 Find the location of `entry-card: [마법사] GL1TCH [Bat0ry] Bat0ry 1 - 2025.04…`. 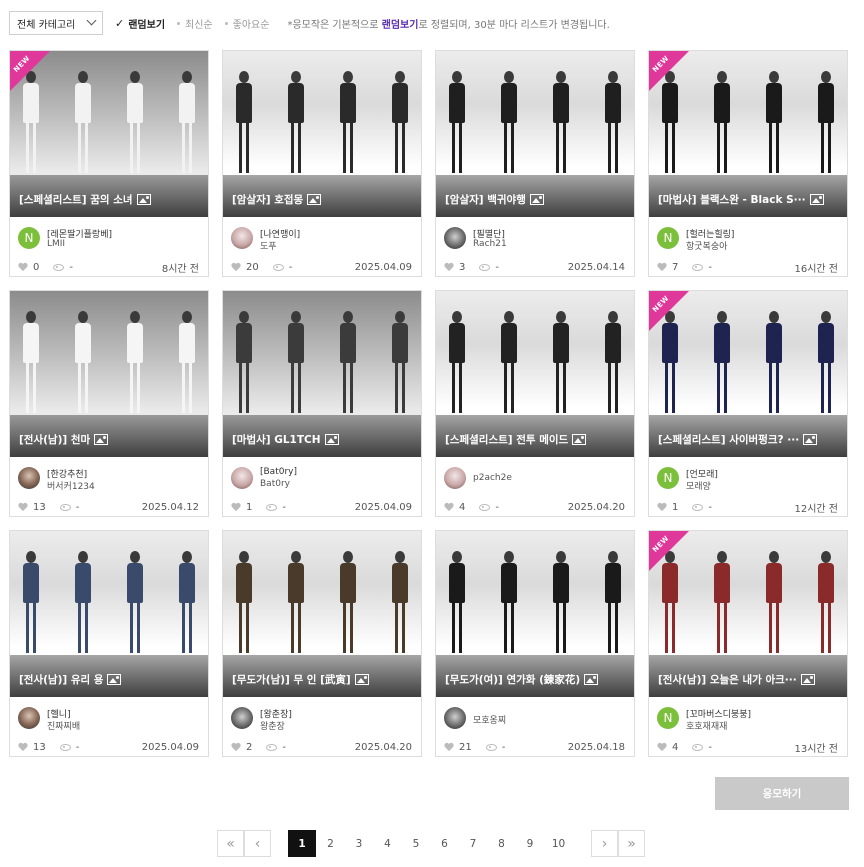

entry-card: [마법사] GL1TCH [Bat0ry] Bat0ry 1 - 2025.04… is located at coordinates (322, 403).